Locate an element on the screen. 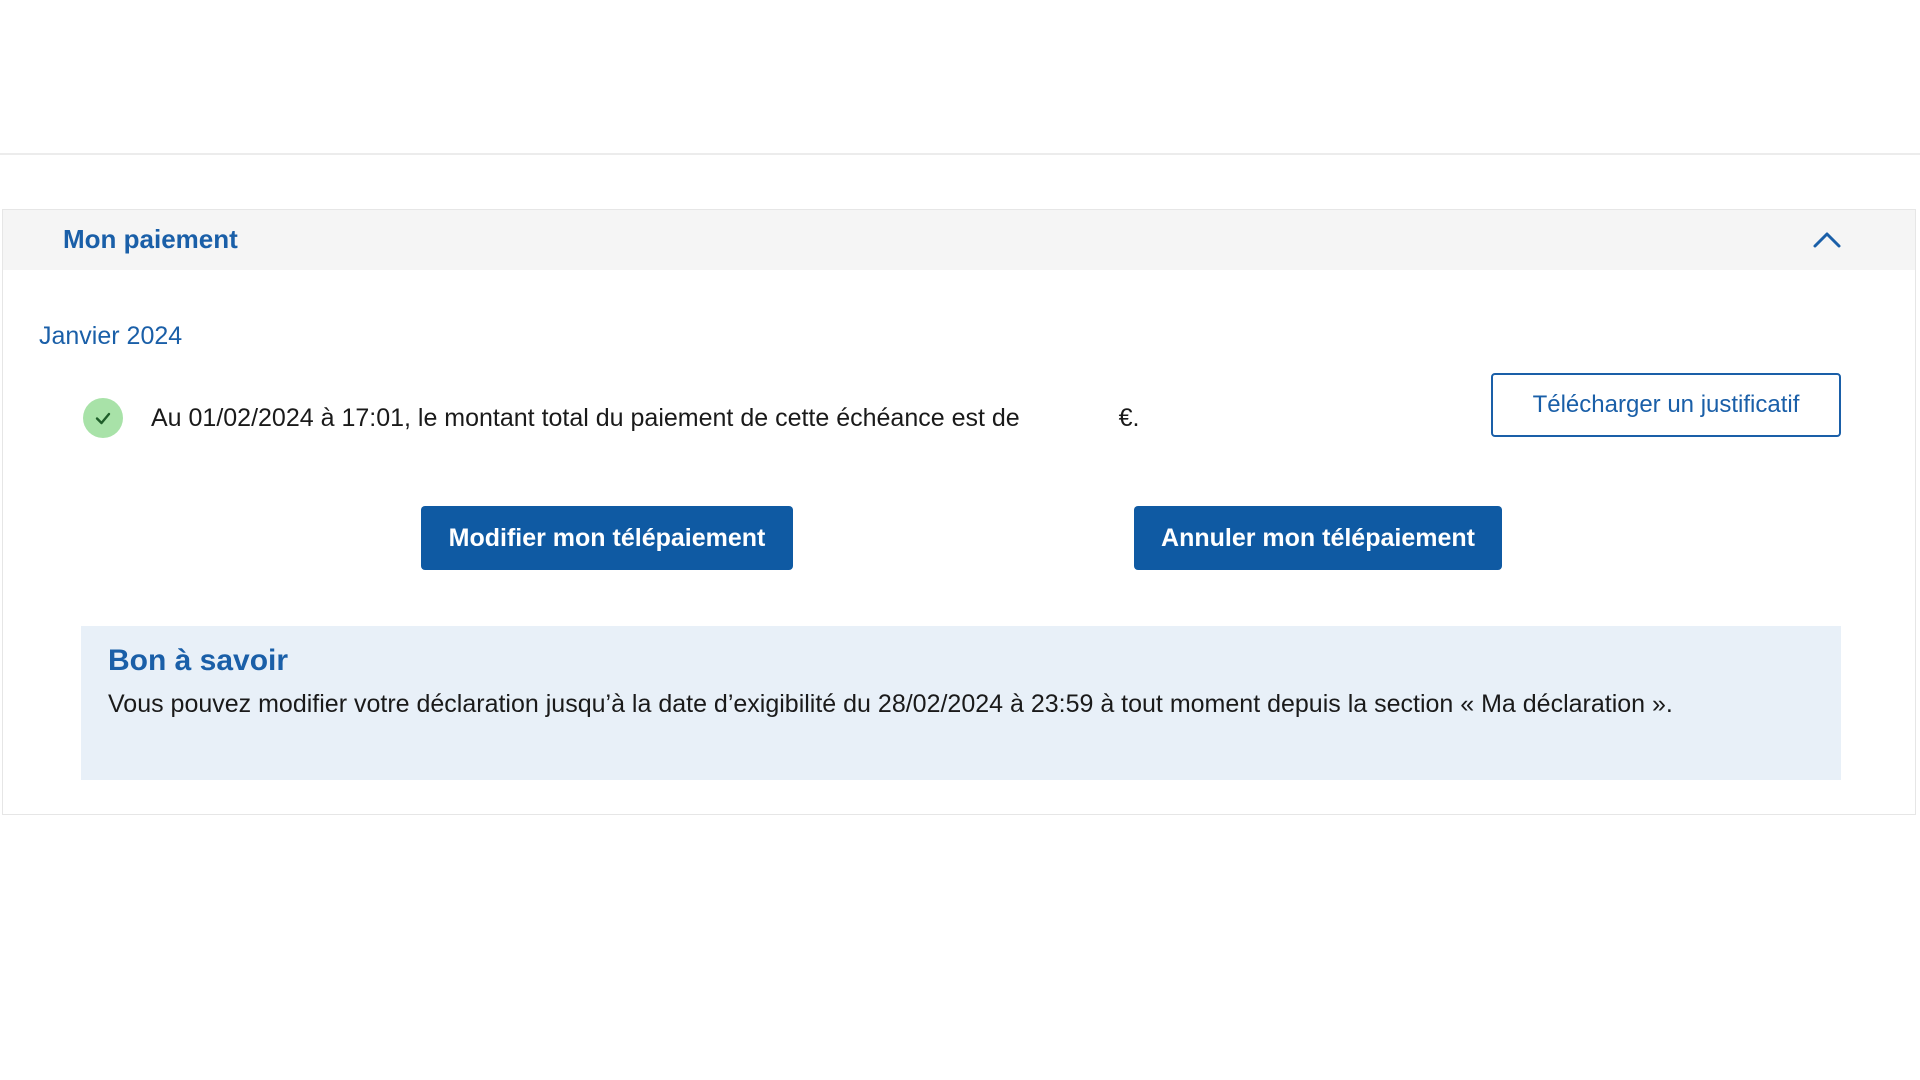  top-divider is located at coordinates (960, 154).